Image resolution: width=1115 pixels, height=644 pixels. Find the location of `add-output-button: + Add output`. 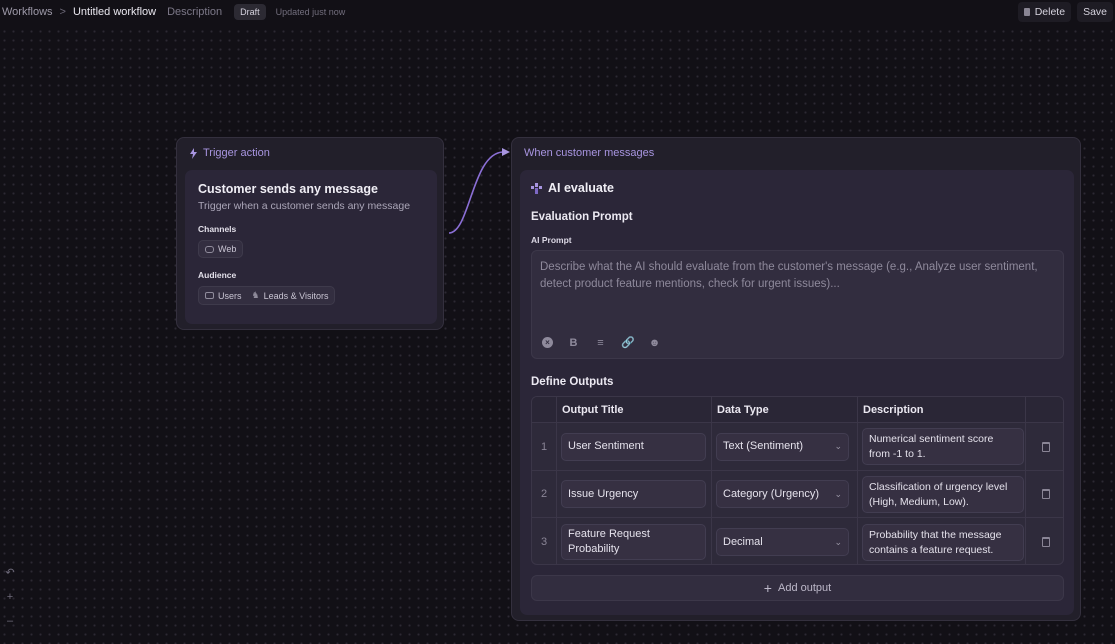

add-output-button: + Add output is located at coordinates (797, 588).